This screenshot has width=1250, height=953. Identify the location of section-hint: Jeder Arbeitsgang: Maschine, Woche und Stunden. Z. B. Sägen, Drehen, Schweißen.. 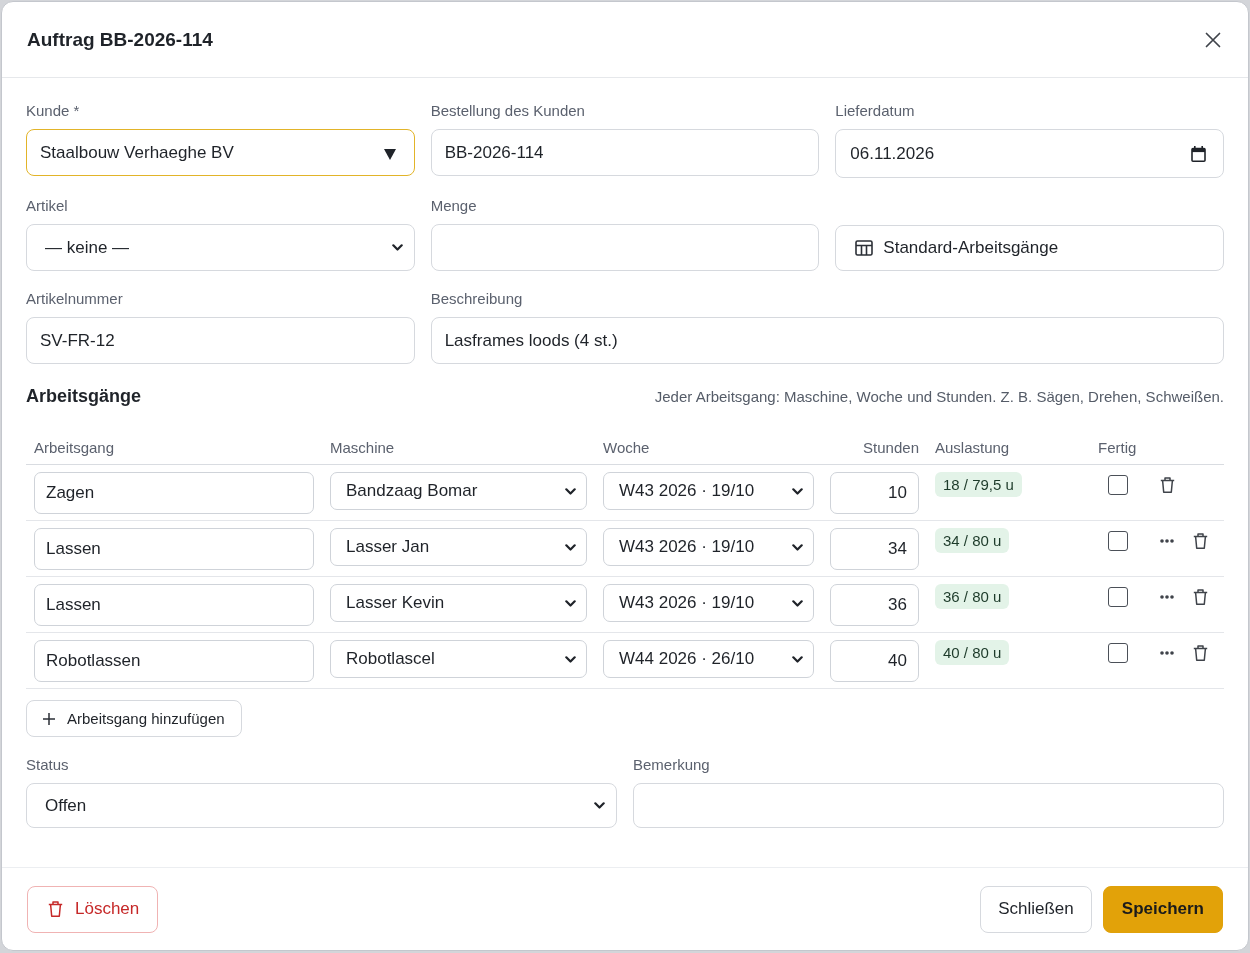
(939, 396).